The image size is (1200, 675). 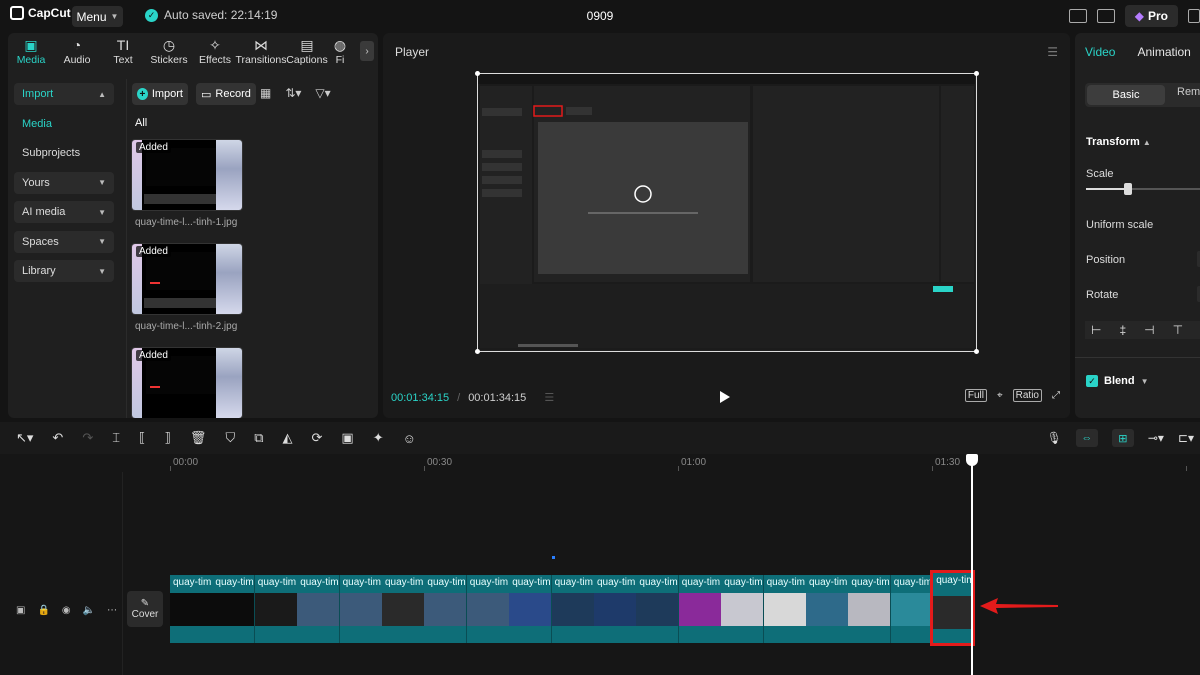 What do you see at coordinates (1126, 95) in the screenshot?
I see `segment-basic: Basic` at bounding box center [1126, 95].